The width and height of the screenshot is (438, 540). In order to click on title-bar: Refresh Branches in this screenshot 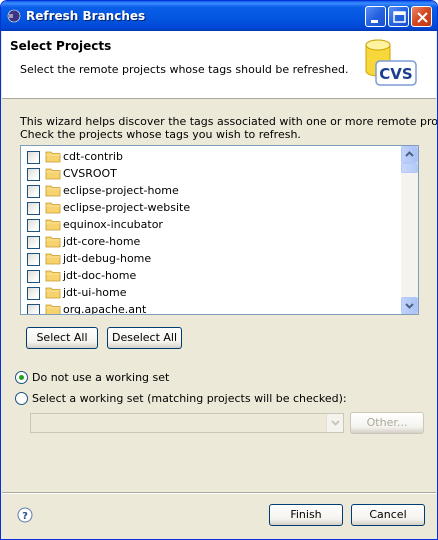, I will do `click(219, 16)`.